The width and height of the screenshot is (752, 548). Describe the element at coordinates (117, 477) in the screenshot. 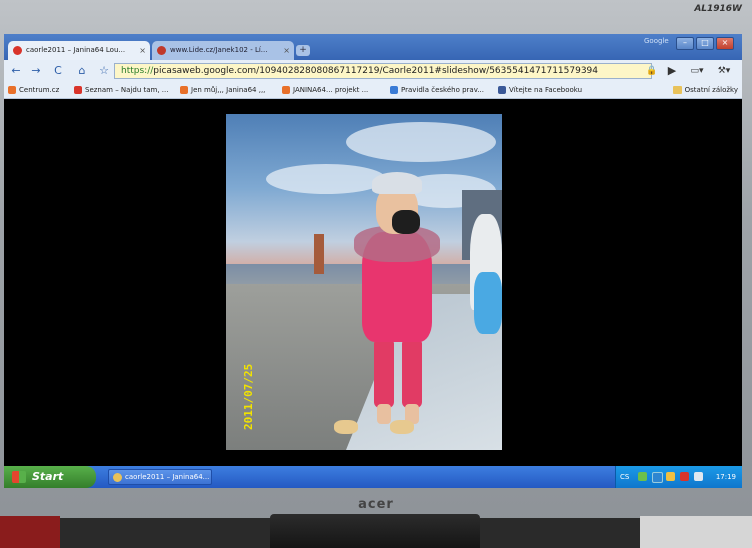

I see `chrome-icon` at that location.